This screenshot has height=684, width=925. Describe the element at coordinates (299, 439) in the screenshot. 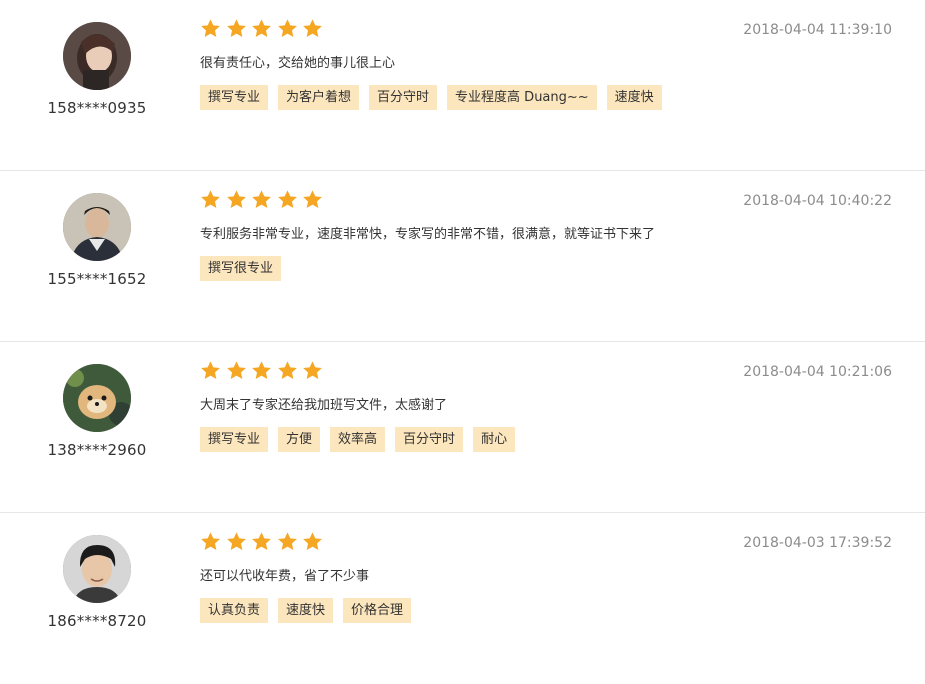

I see `review-tag: 方便` at that location.